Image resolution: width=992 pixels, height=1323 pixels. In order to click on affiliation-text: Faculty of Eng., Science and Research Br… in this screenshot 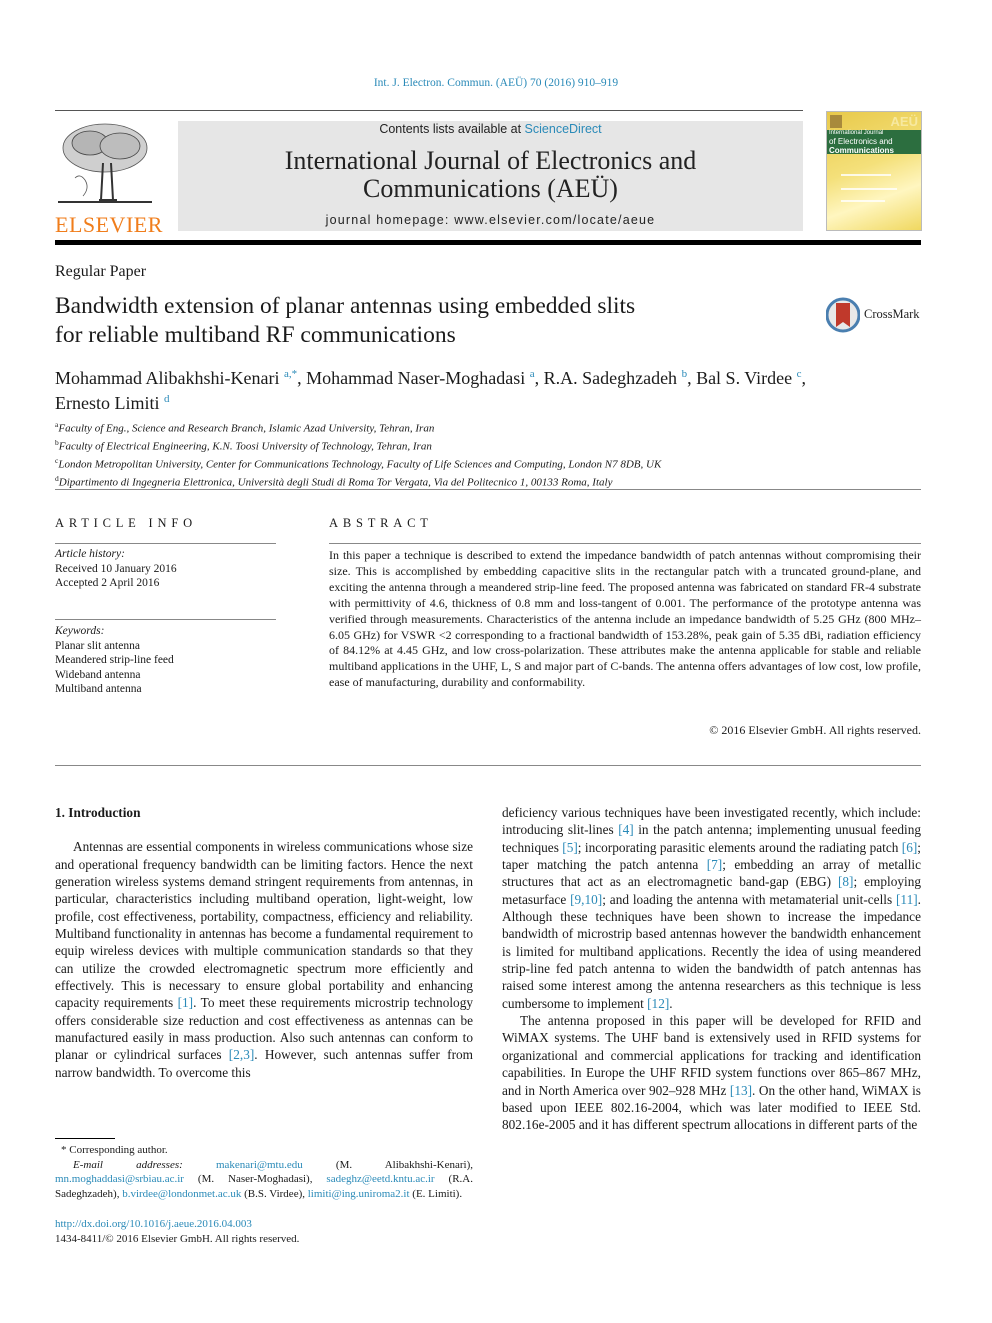, I will do `click(246, 428)`.